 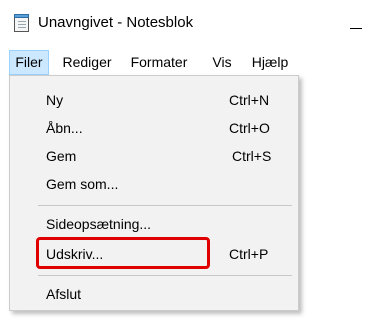 I want to click on minimize-icon, so click(x=356, y=28).